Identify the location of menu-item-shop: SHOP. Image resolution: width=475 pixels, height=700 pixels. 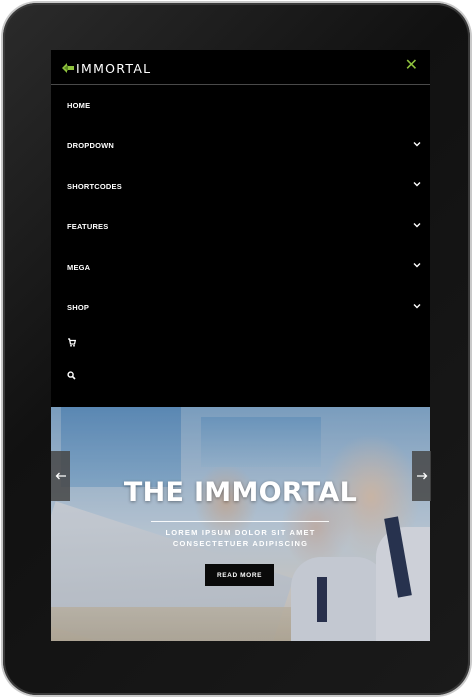
(240, 308).